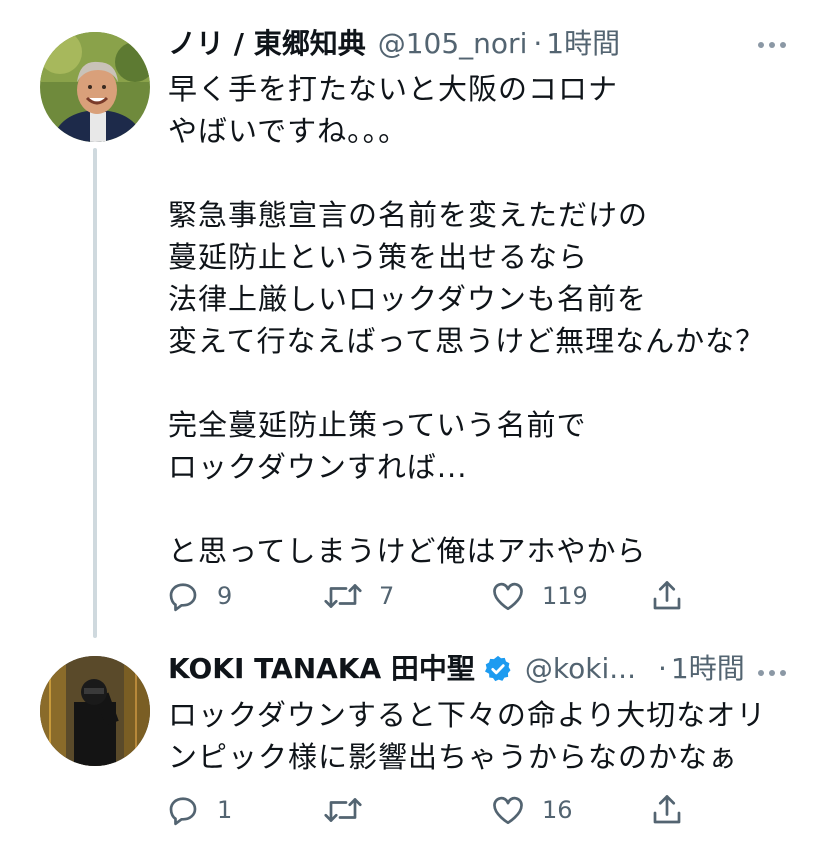 The width and height of the screenshot is (828, 842). Describe the element at coordinates (557, 810) in the screenshot. I see `like-count: 16` at that location.